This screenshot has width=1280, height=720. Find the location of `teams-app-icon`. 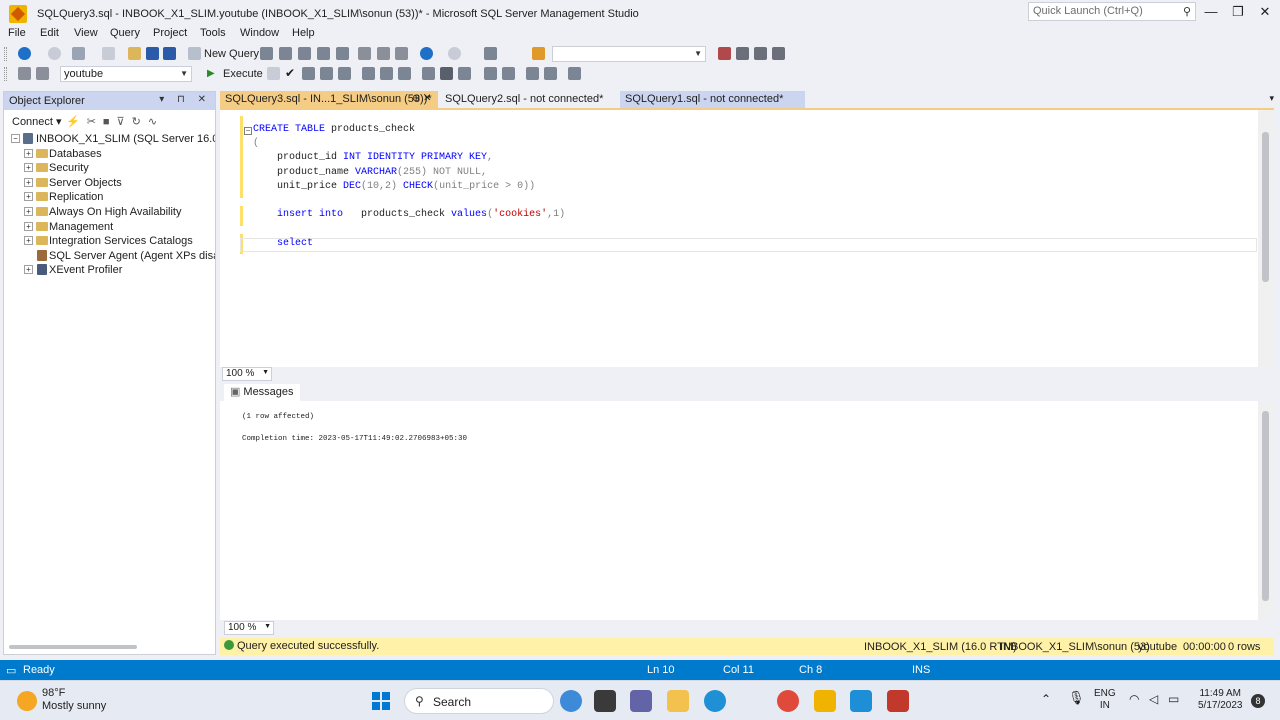

teams-app-icon is located at coordinates (641, 701).